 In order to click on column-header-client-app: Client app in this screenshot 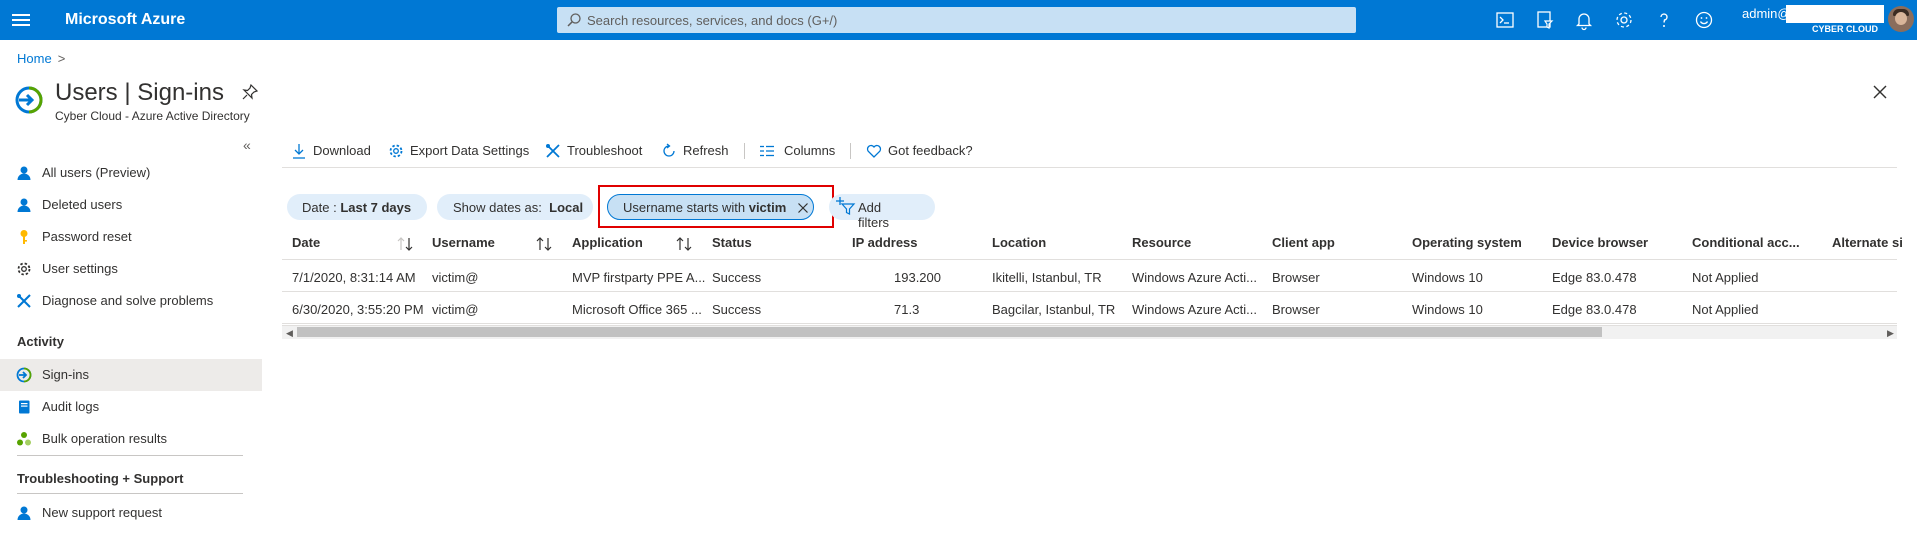, I will do `click(1303, 242)`.